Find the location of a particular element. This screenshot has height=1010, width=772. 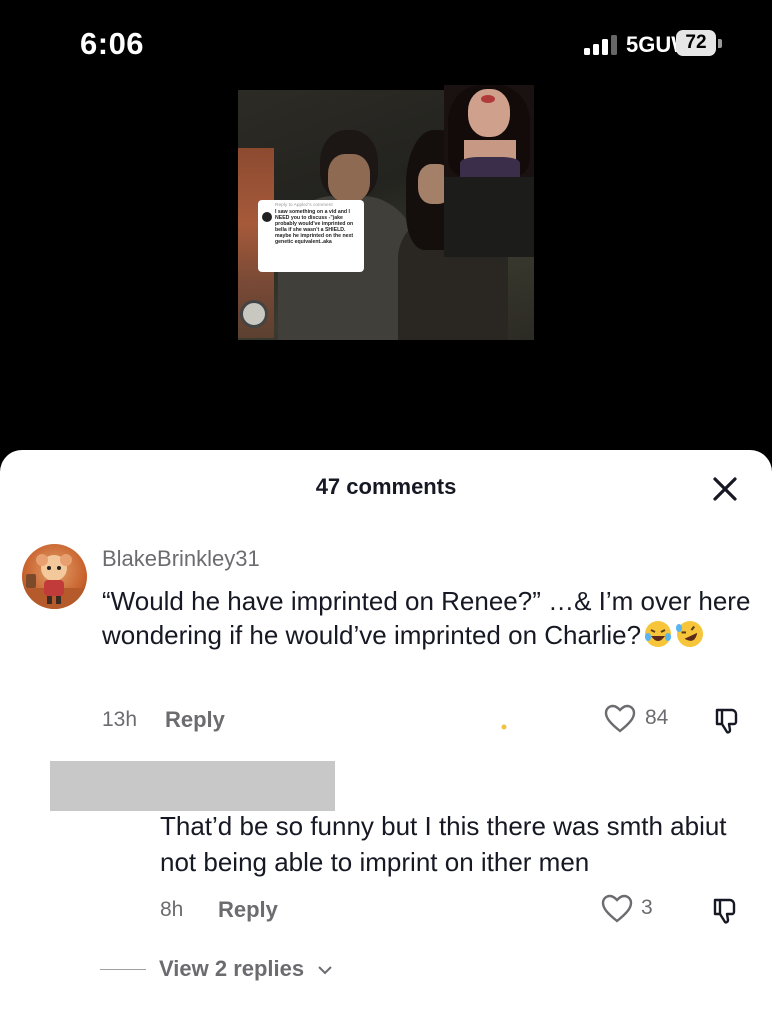

truck-wheel is located at coordinates (254, 314).